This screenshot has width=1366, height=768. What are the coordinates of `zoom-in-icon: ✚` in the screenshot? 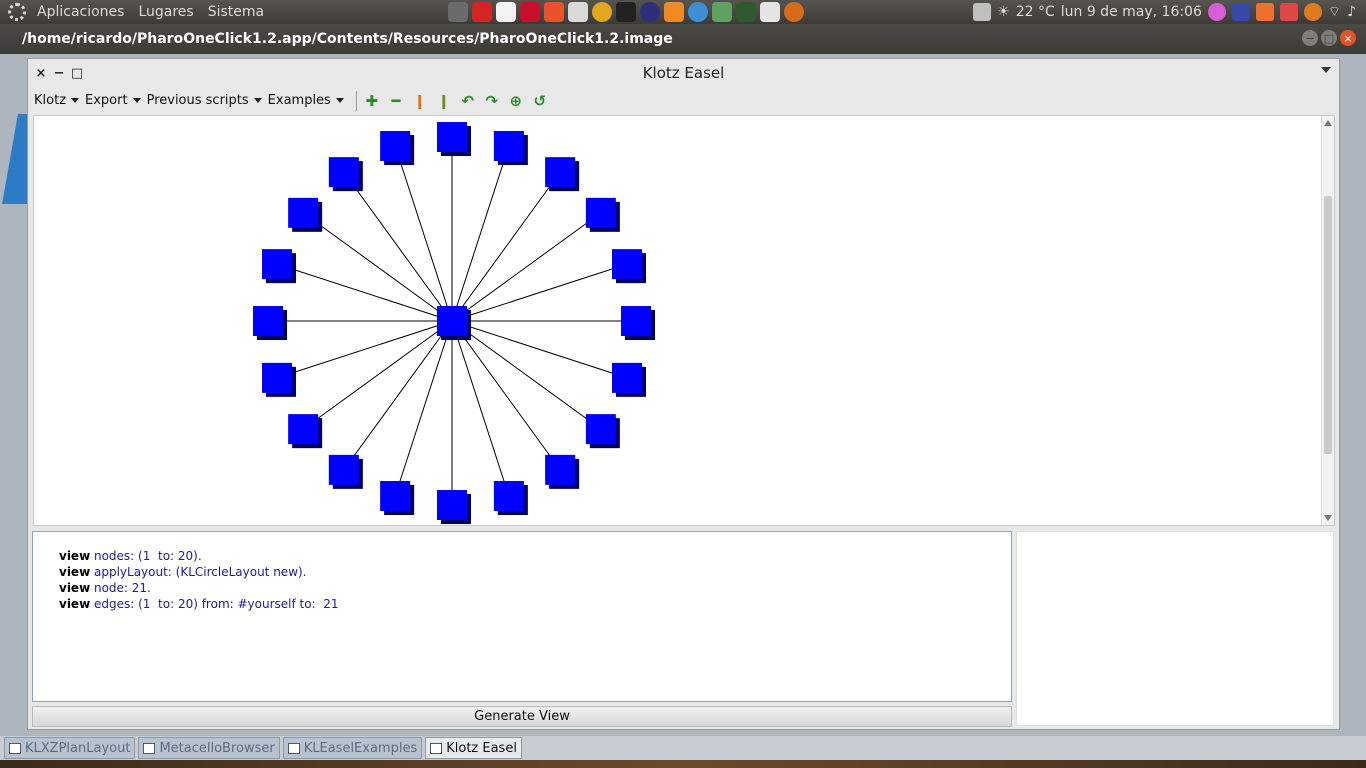 It's located at (372, 101).